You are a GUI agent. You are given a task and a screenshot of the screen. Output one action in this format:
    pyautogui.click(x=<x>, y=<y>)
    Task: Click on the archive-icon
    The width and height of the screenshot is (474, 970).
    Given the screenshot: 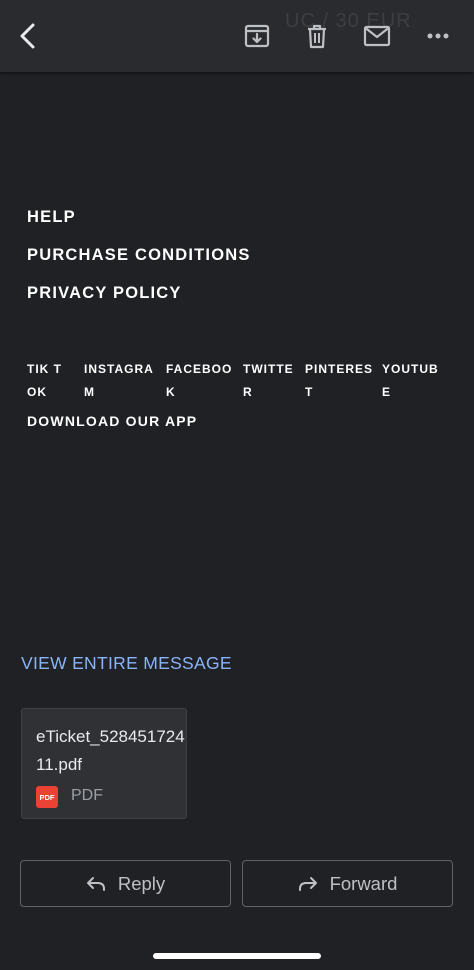 What is the action you would take?
    pyautogui.click(x=257, y=36)
    